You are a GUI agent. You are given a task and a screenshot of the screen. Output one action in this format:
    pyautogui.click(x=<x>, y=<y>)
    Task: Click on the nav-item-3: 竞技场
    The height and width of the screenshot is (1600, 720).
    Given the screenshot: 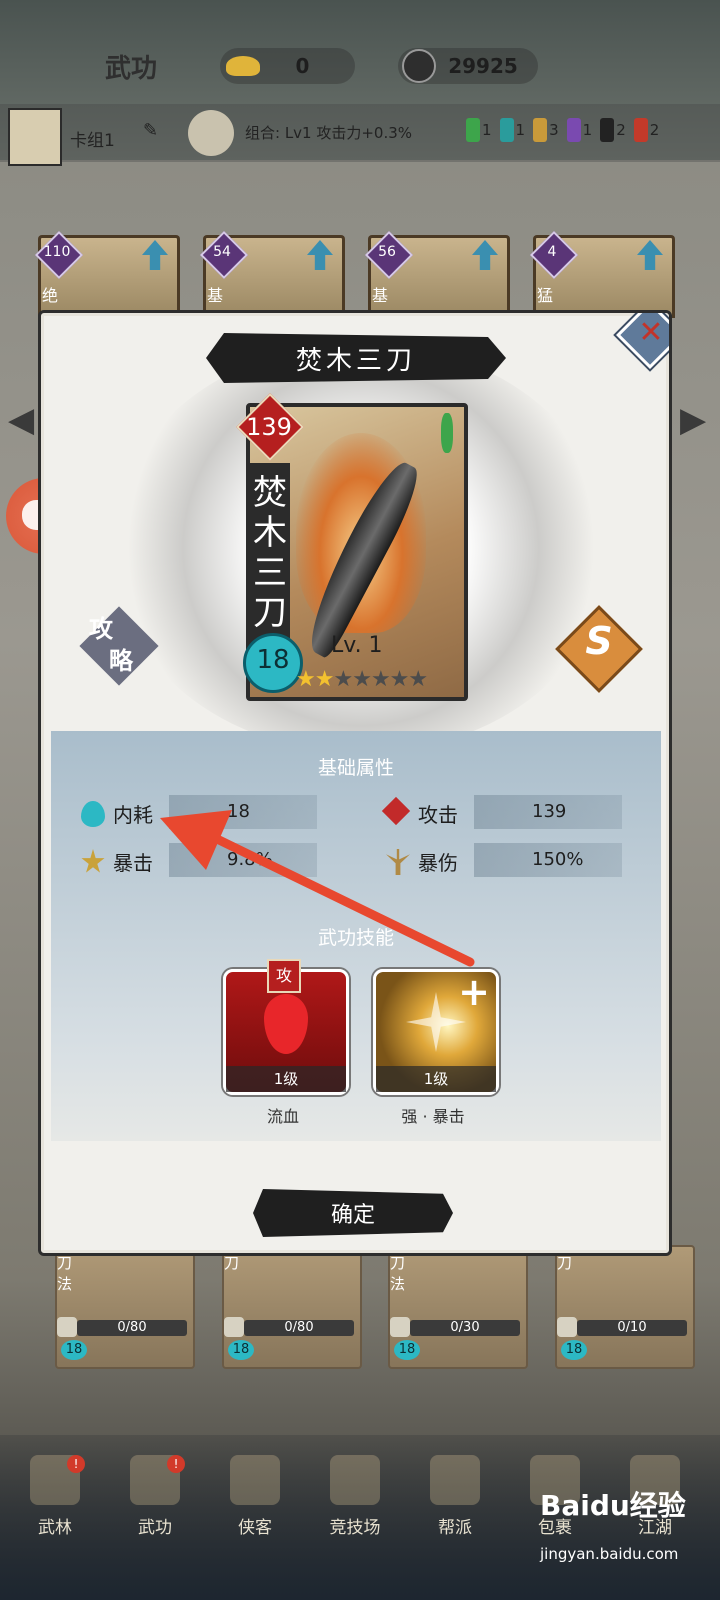 What is the action you would take?
    pyautogui.click(x=355, y=1496)
    